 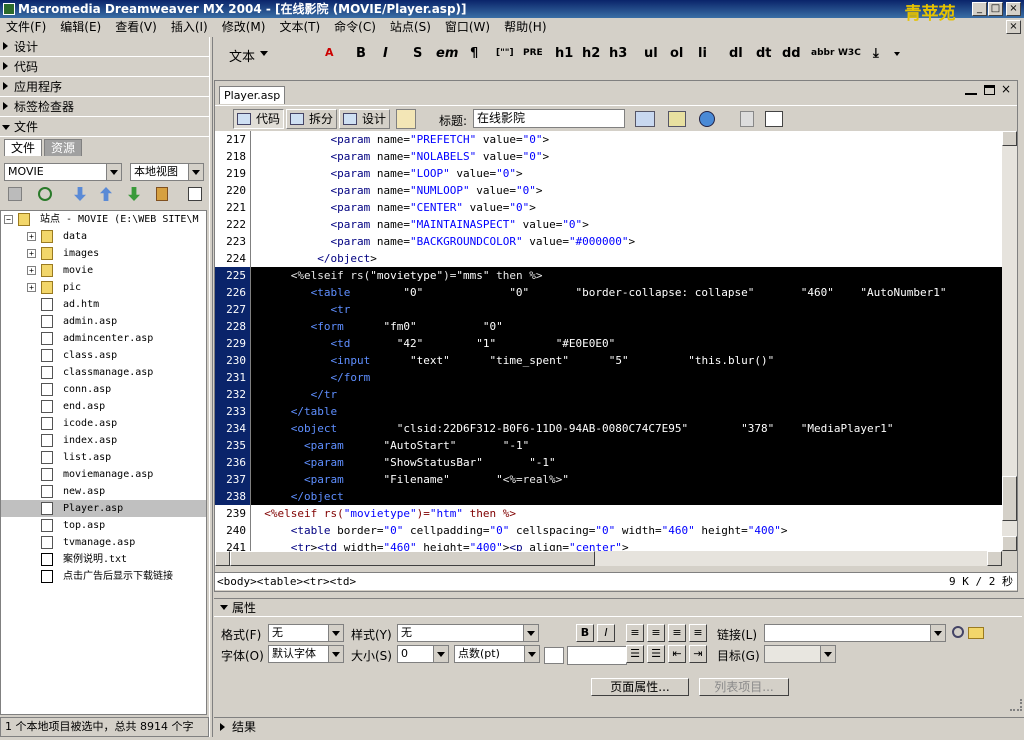 What do you see at coordinates (244, 27) in the screenshot?
I see `menu-modify: 修改(M)` at bounding box center [244, 27].